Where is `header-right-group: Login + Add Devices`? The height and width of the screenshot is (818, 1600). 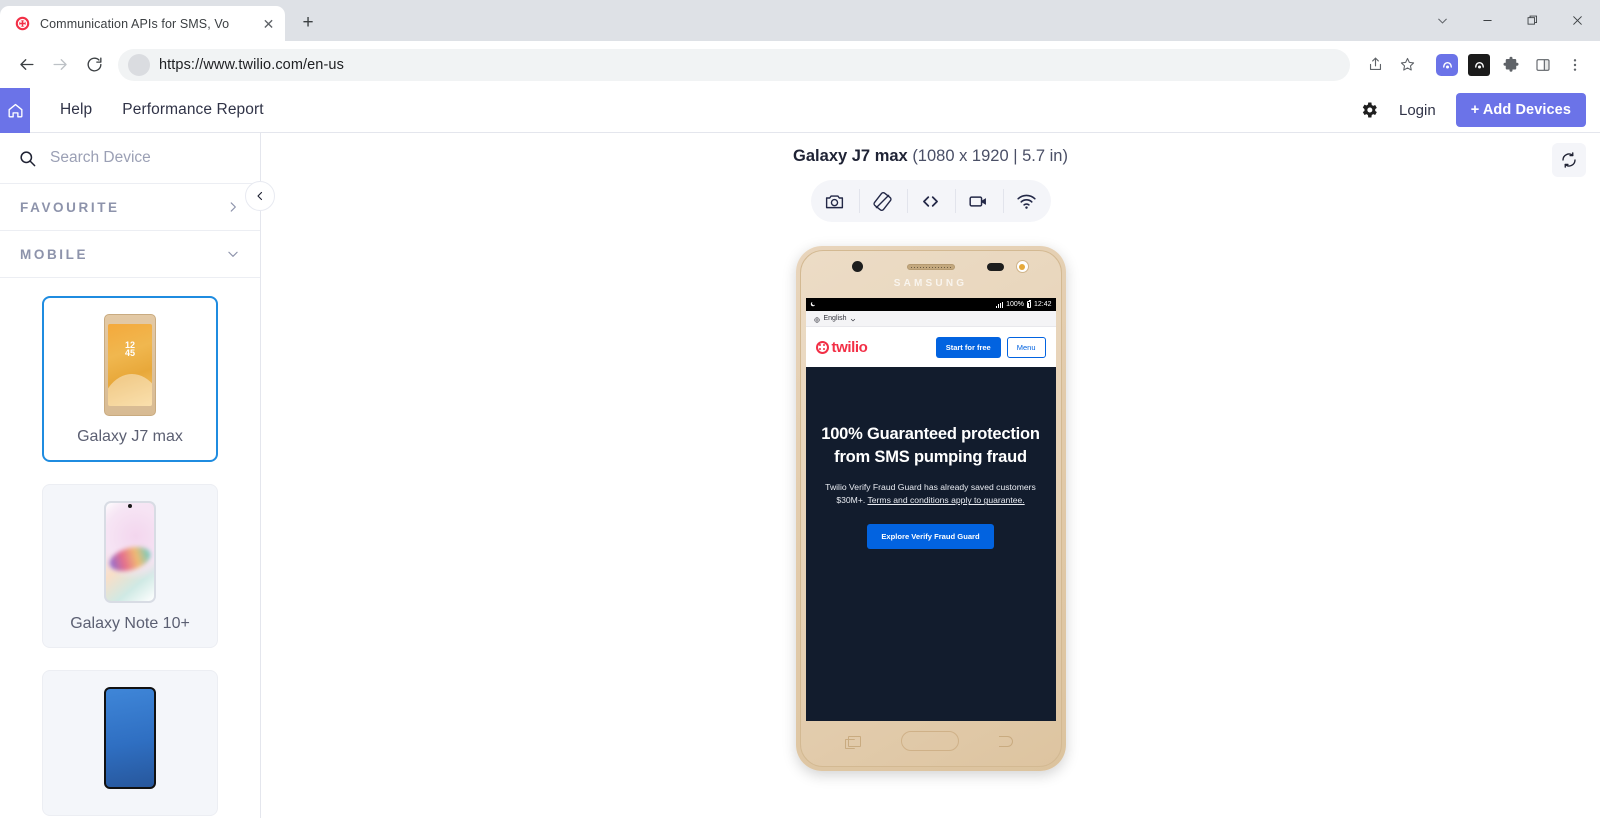
header-right-group: Login + Add Devices is located at coordinates (1479, 110).